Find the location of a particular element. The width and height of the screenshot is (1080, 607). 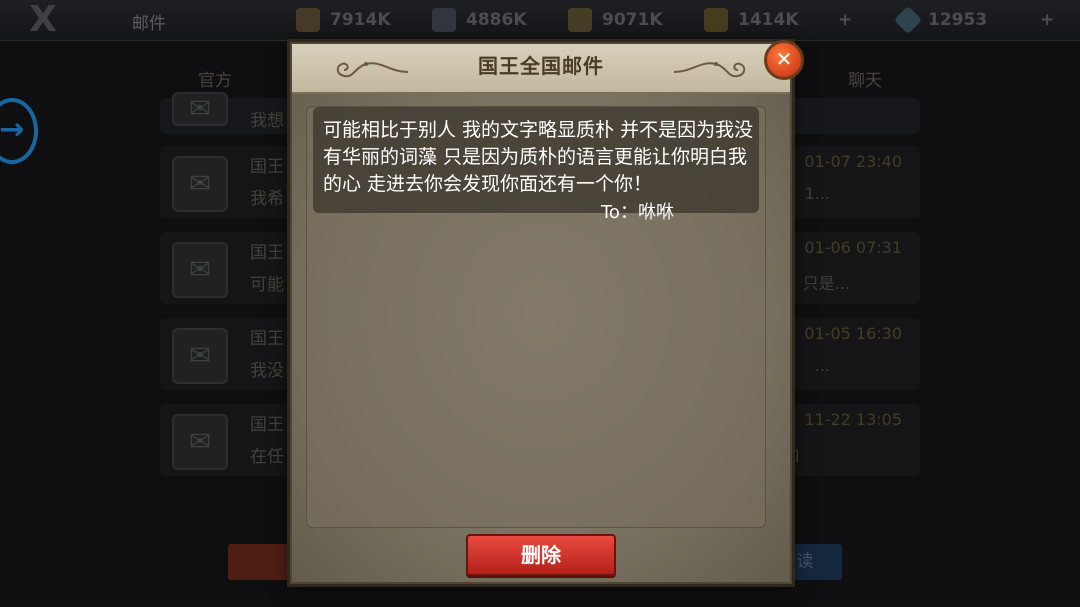

close-icon: ✕ is located at coordinates (784, 60).